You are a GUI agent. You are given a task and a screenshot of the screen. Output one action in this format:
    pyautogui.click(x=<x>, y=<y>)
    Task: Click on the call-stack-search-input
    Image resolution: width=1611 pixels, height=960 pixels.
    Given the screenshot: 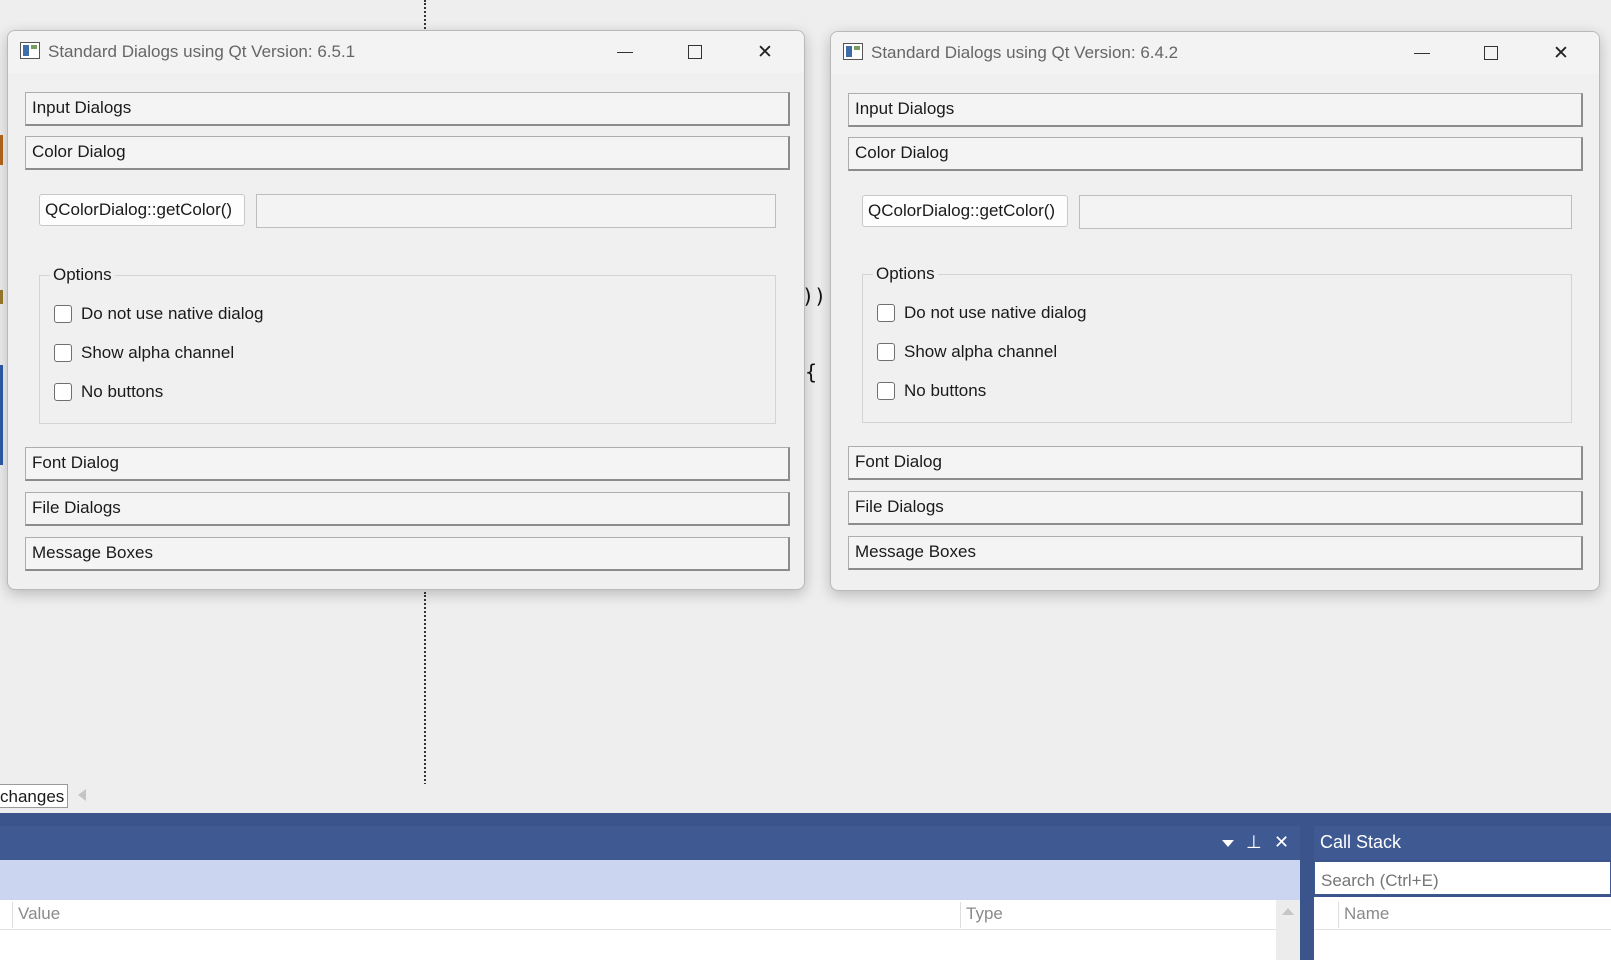 What is the action you would take?
    pyautogui.click(x=1462, y=878)
    